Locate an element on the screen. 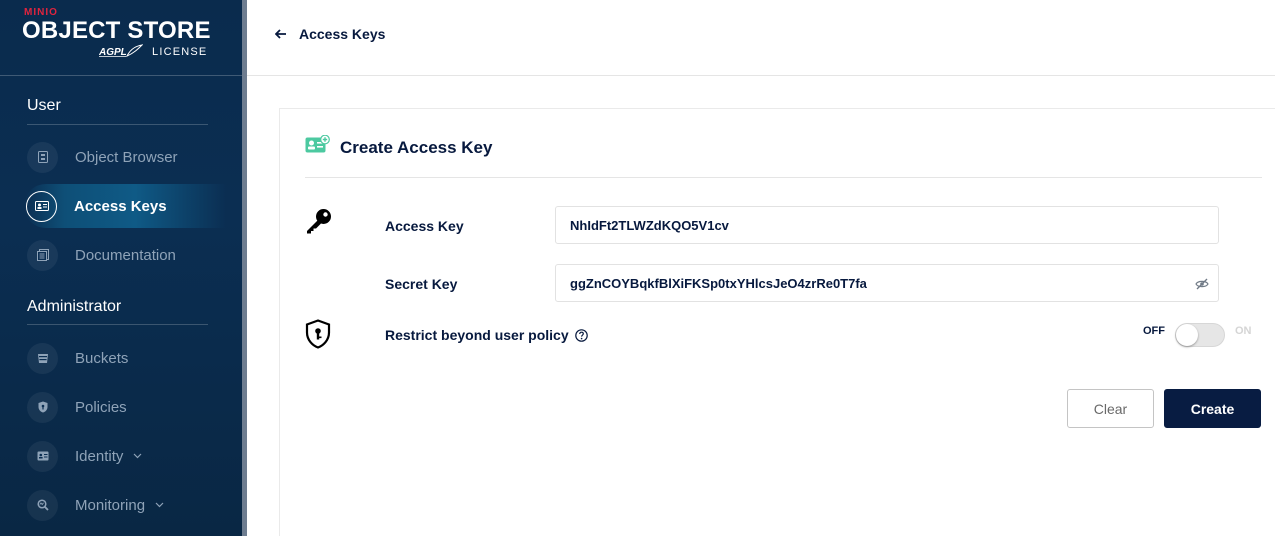  user-section-divider is located at coordinates (117, 124).